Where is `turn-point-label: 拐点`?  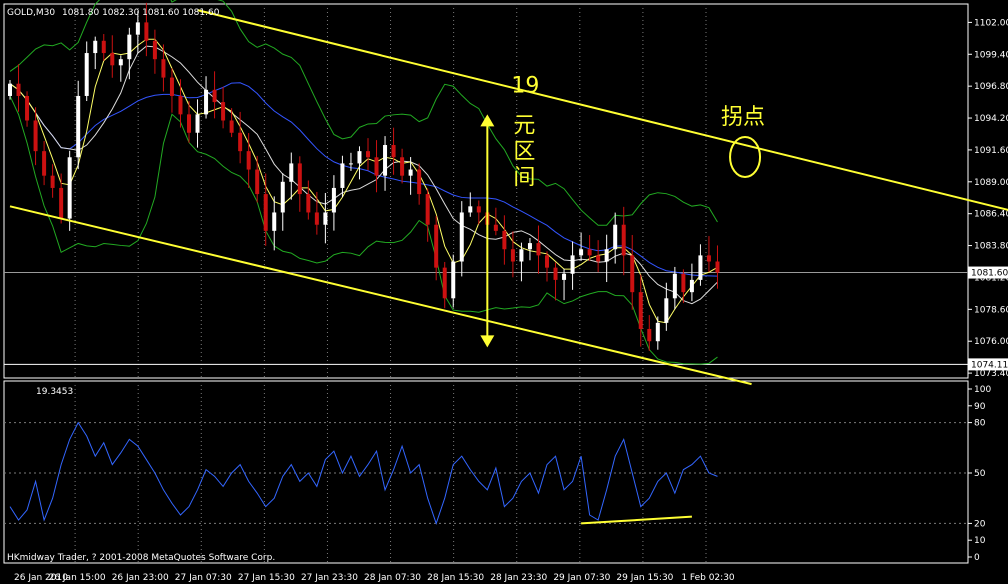 turn-point-label: 拐点 is located at coordinates (743, 117).